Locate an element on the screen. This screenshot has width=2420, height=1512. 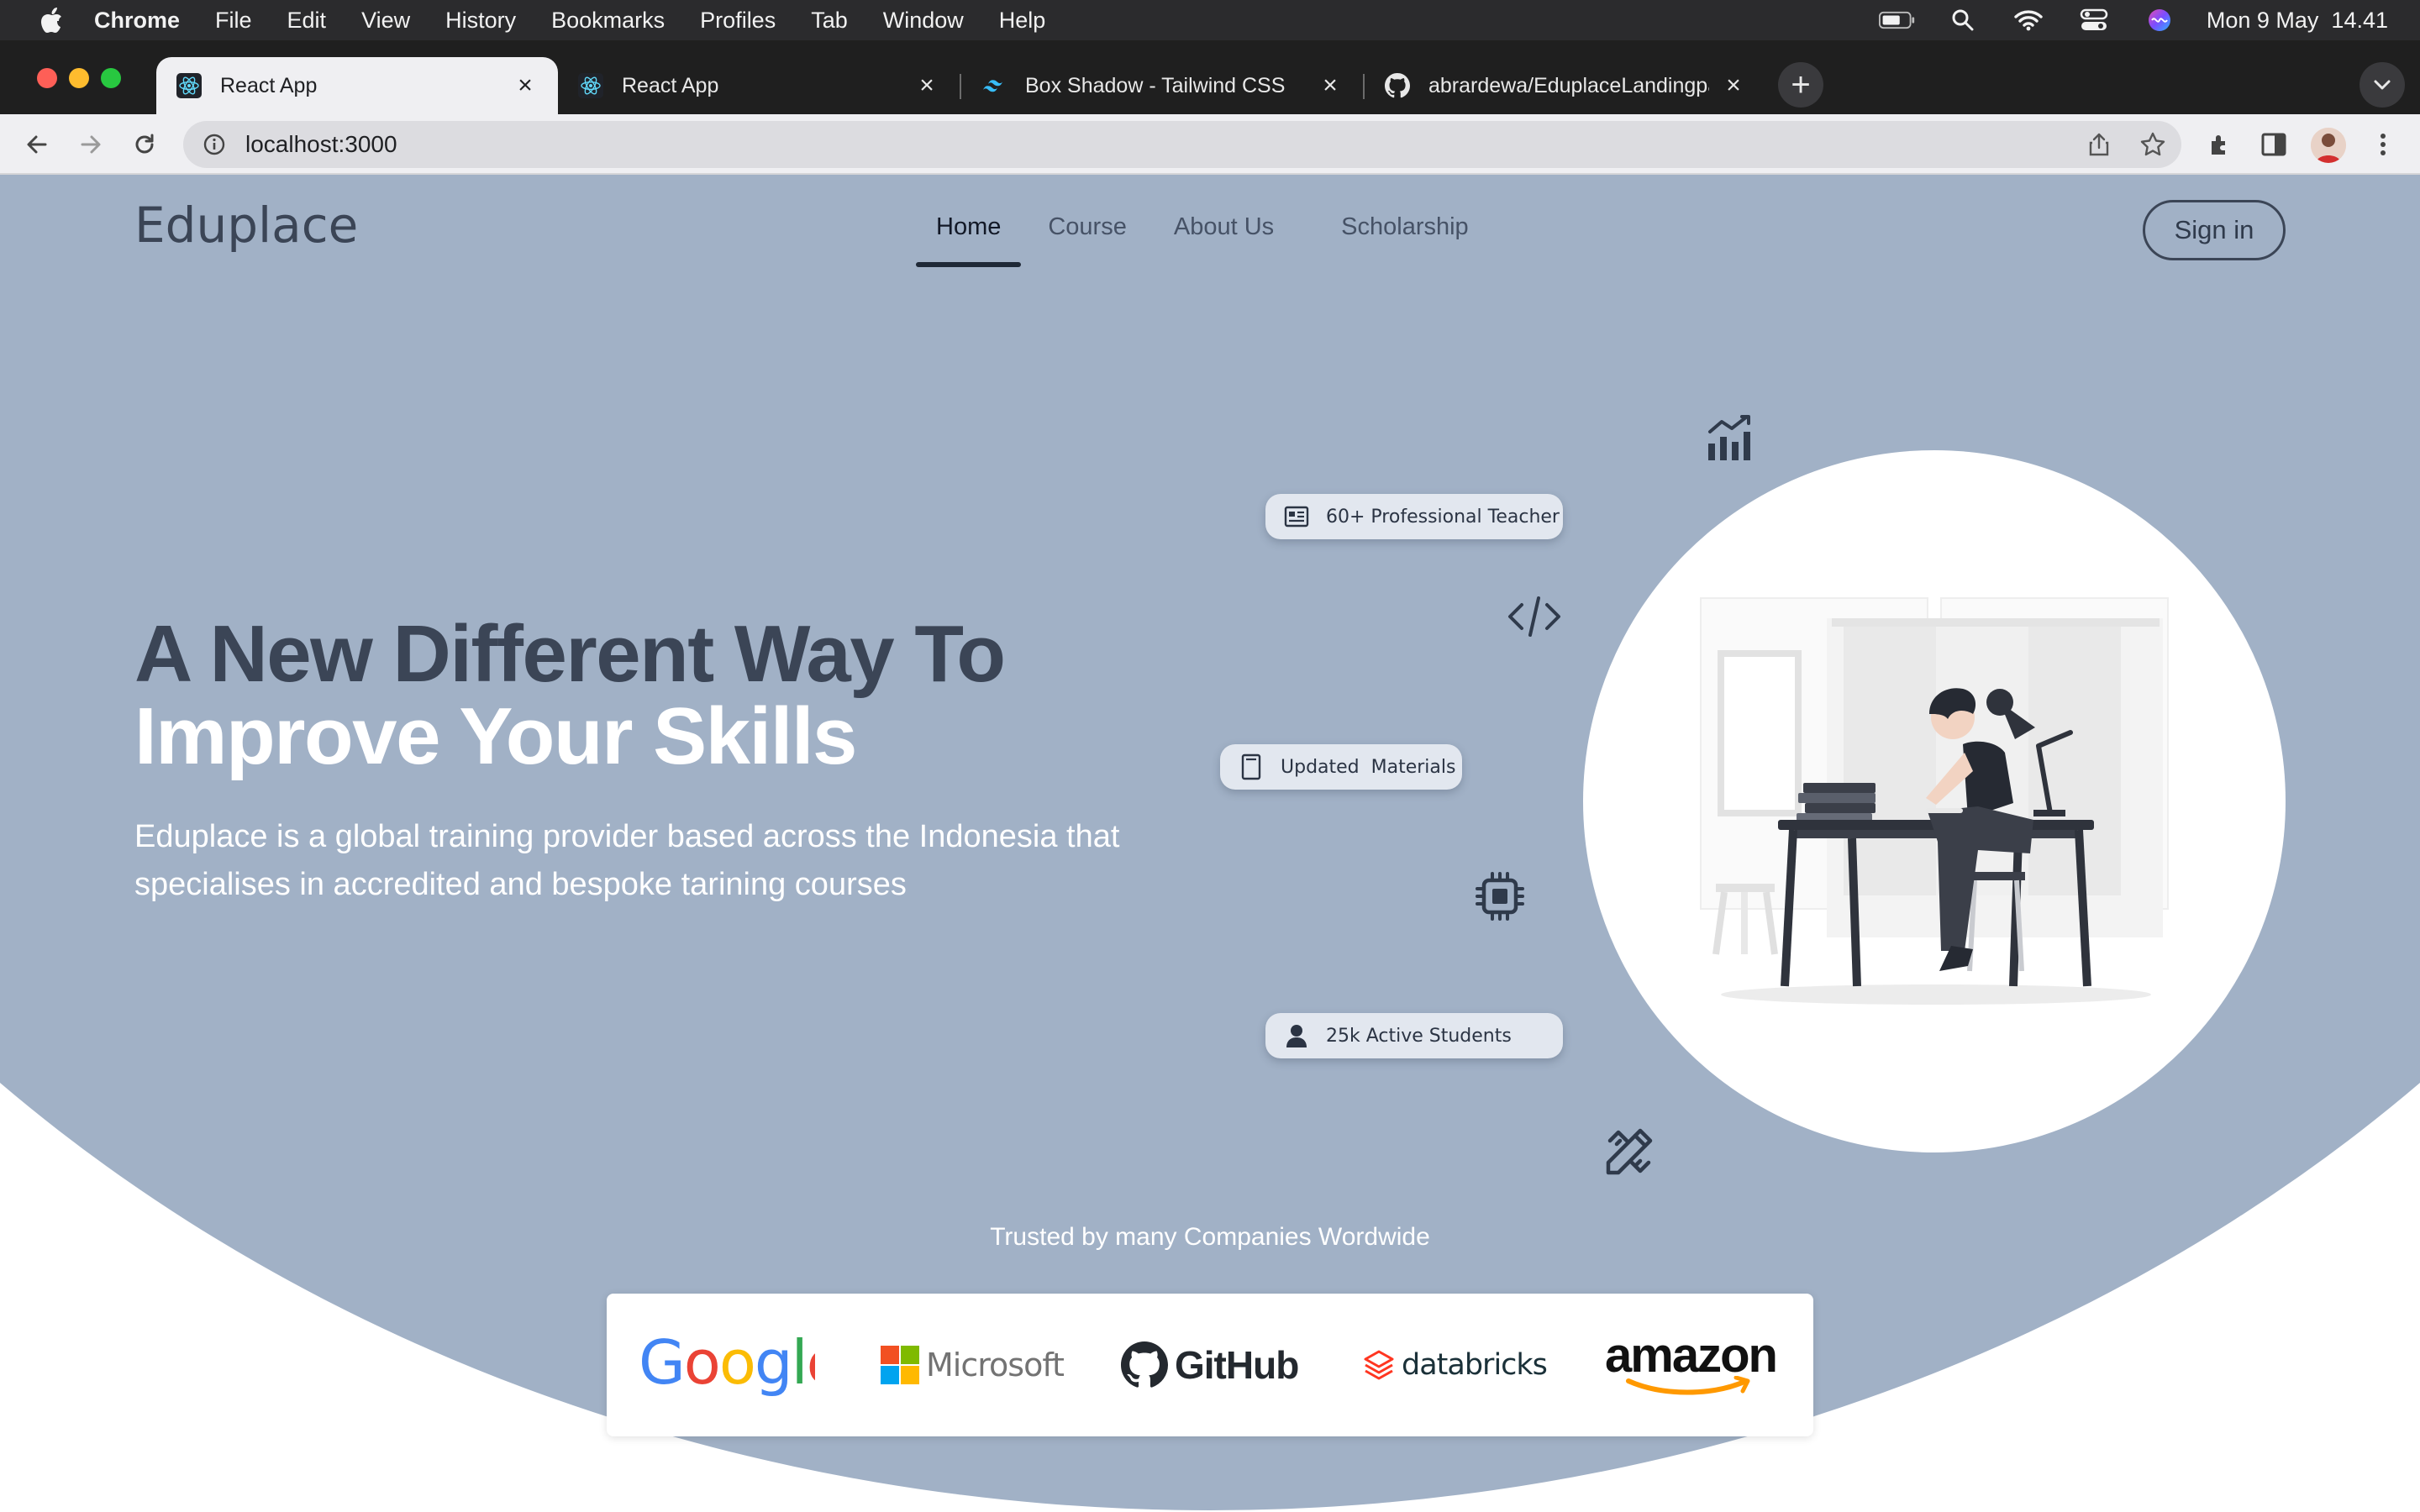
github-logo: GitHub is located at coordinates (1210, 1365).